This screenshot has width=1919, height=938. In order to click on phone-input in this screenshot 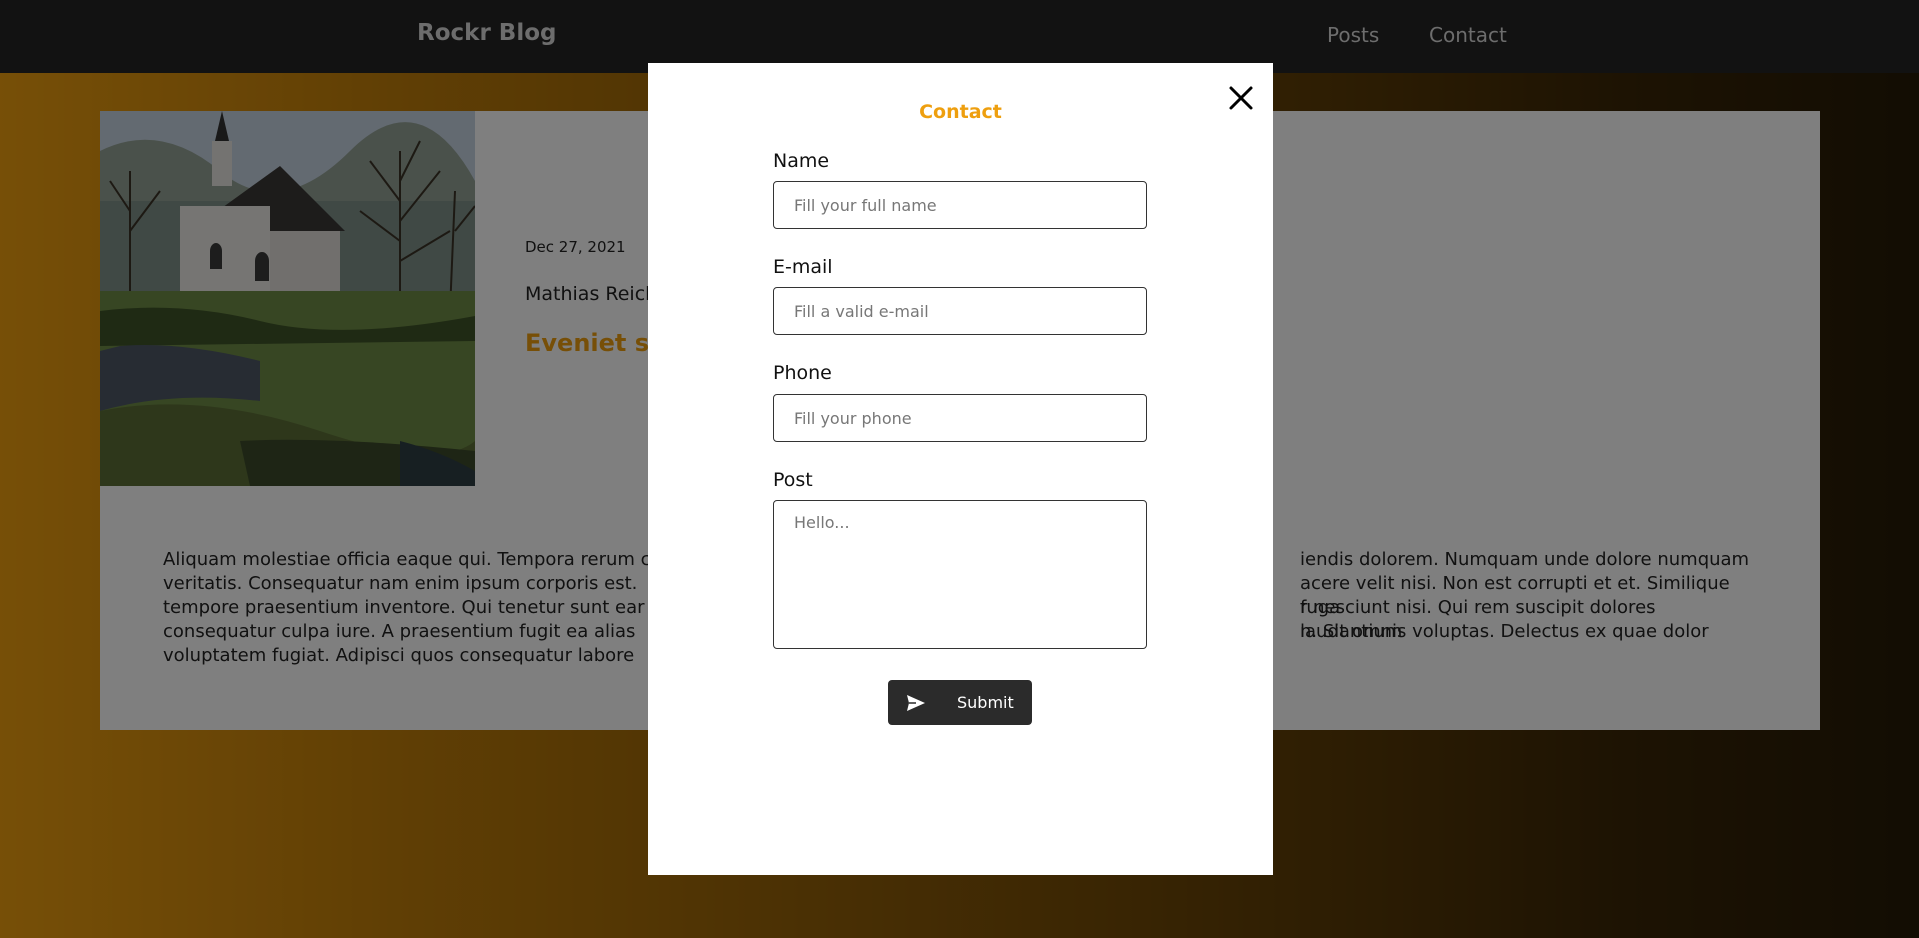, I will do `click(960, 418)`.